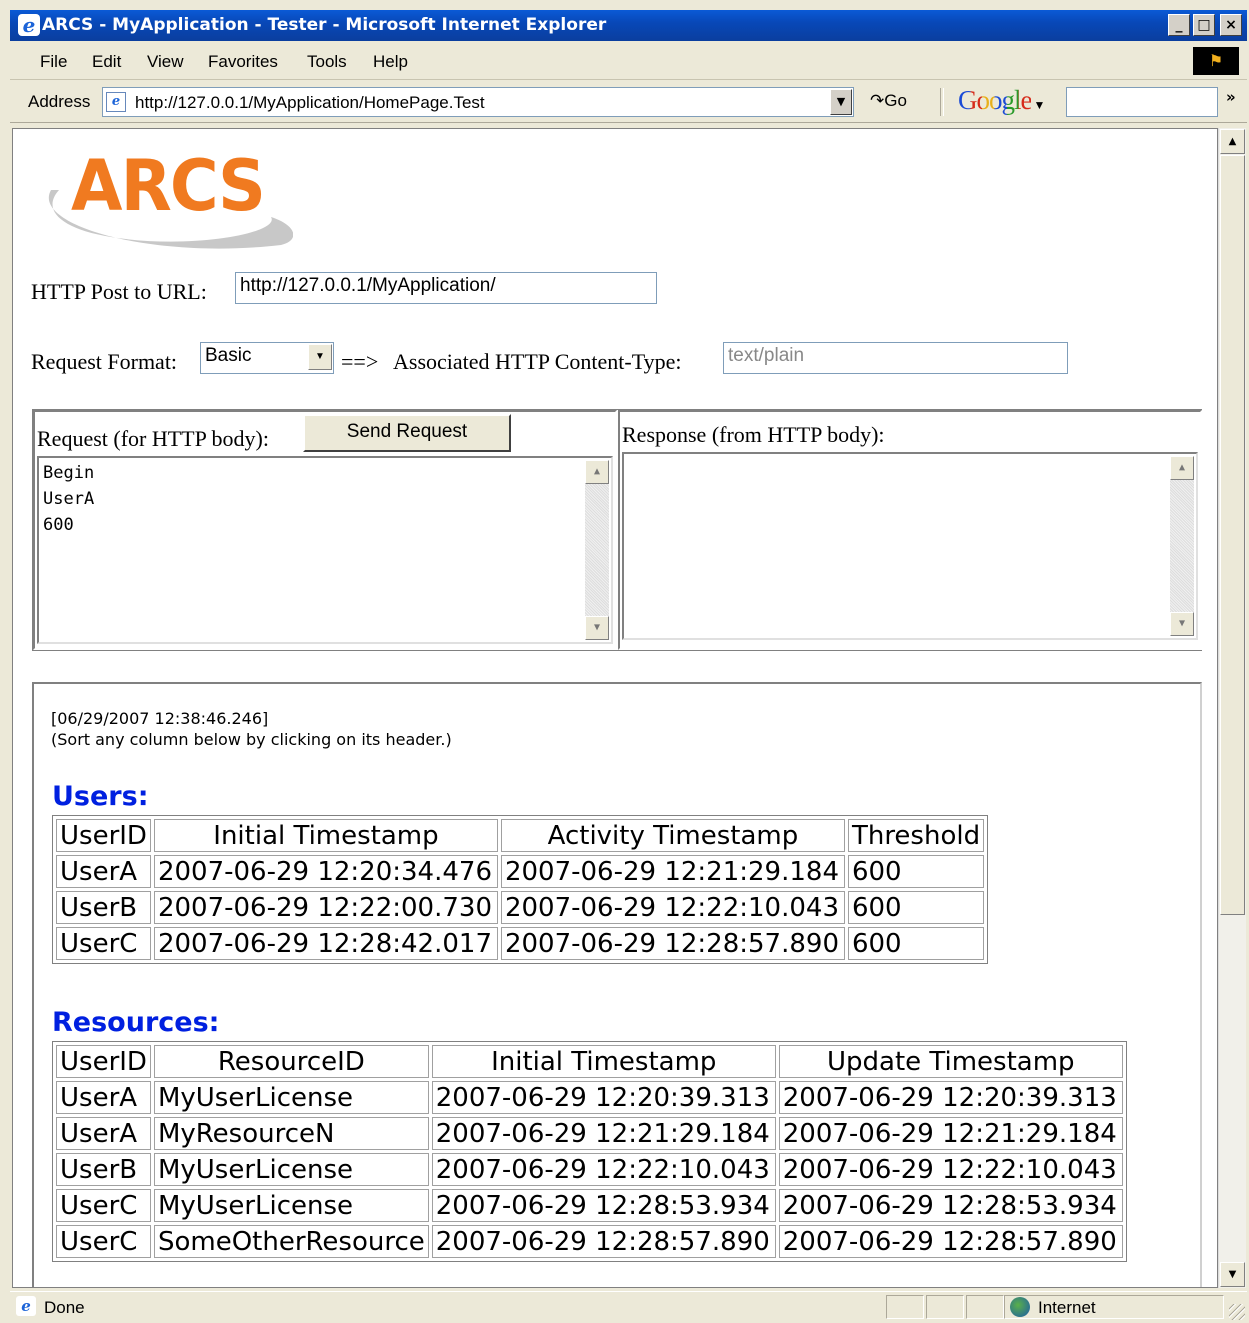  I want to click on users-col-threshold: Threshold, so click(916, 835).